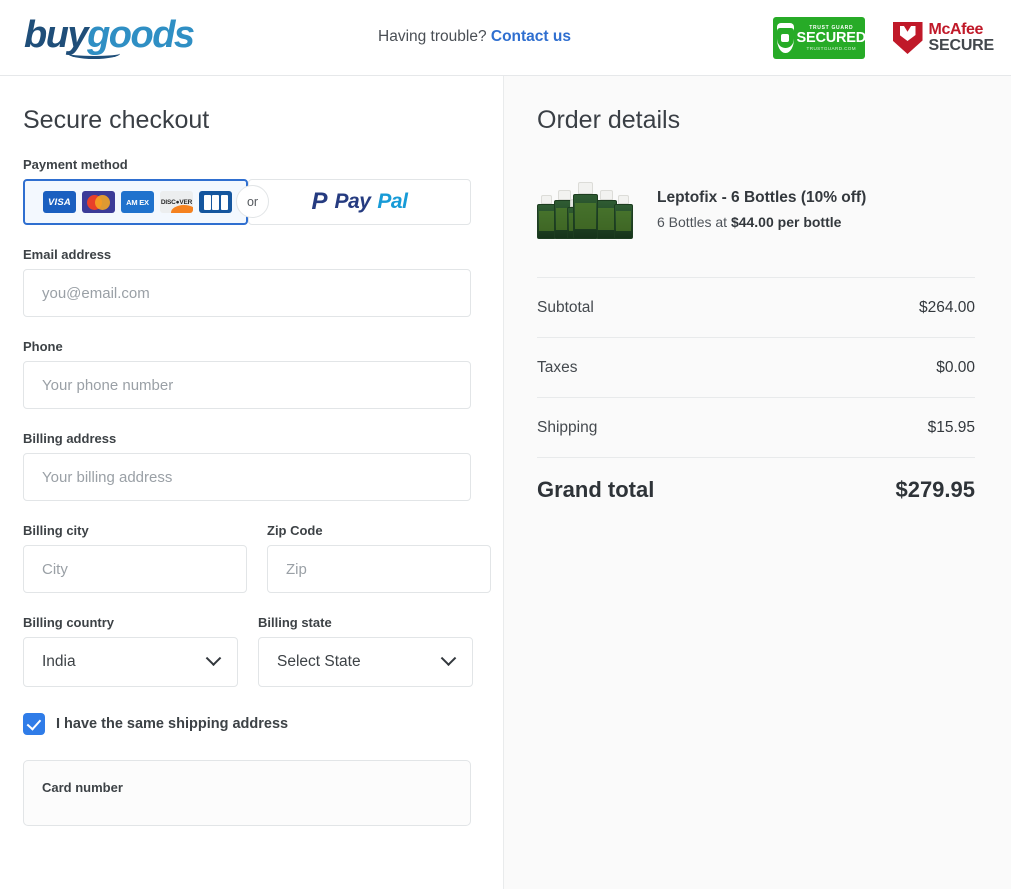 Image resolution: width=1011 pixels, height=889 pixels. Describe the element at coordinates (34, 724) in the screenshot. I see `same-shipping-checkbox` at that location.